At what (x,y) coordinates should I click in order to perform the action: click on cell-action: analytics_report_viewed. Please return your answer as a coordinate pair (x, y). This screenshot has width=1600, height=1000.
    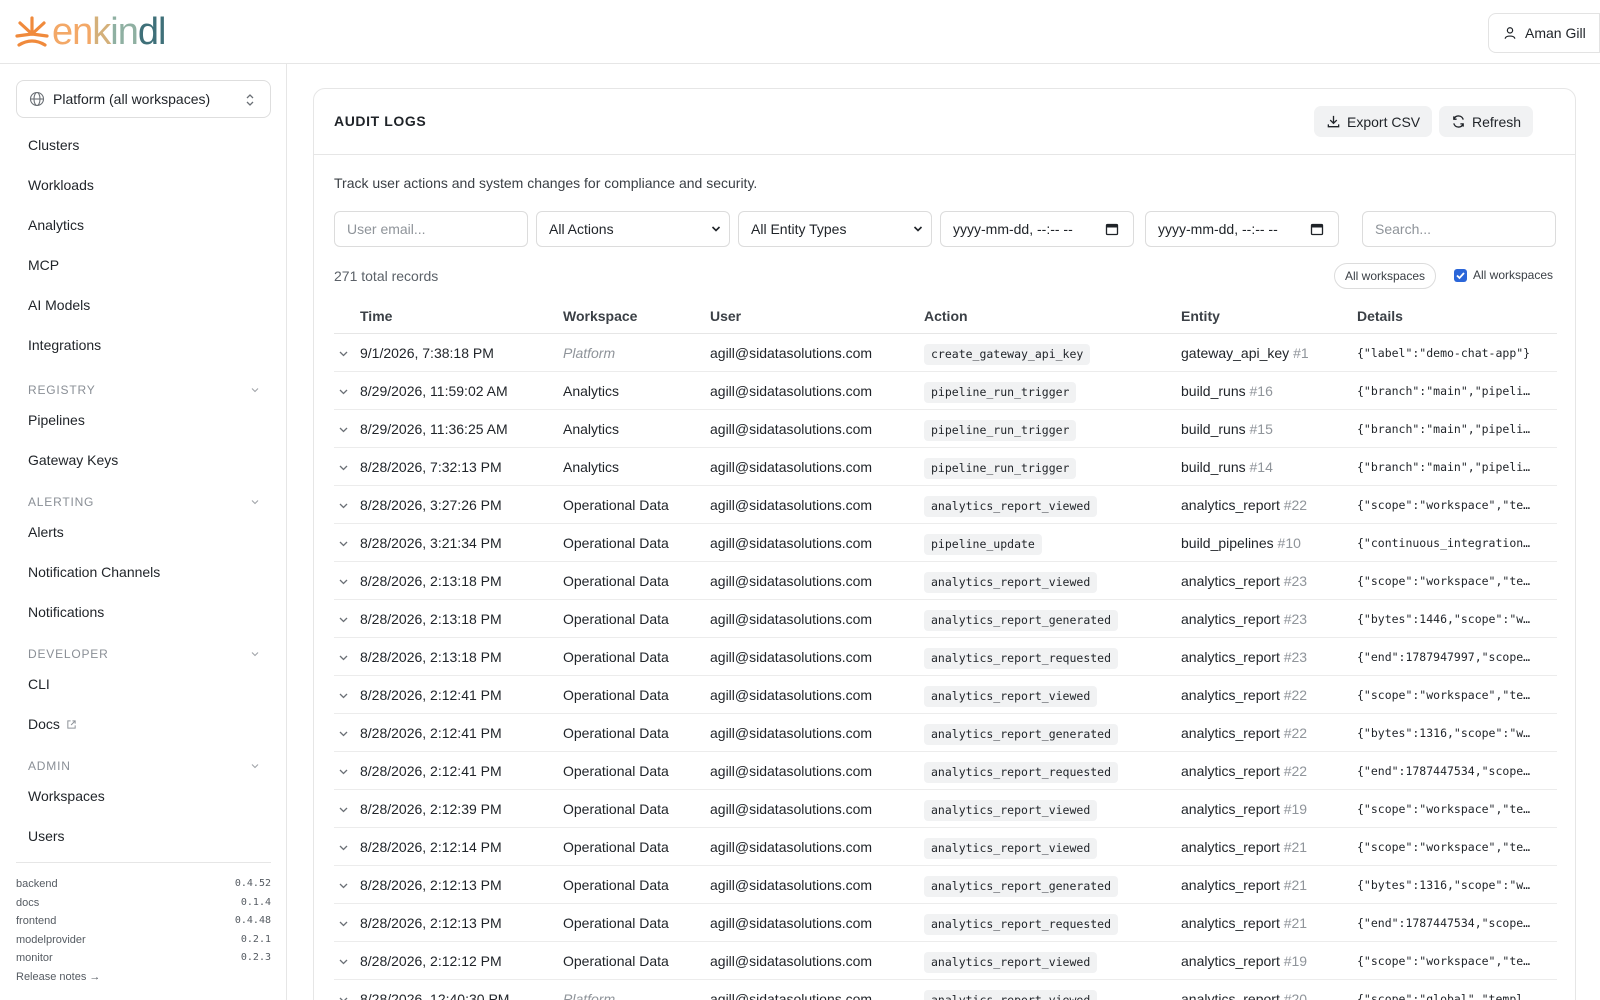
    Looking at the image, I should click on (1051, 809).